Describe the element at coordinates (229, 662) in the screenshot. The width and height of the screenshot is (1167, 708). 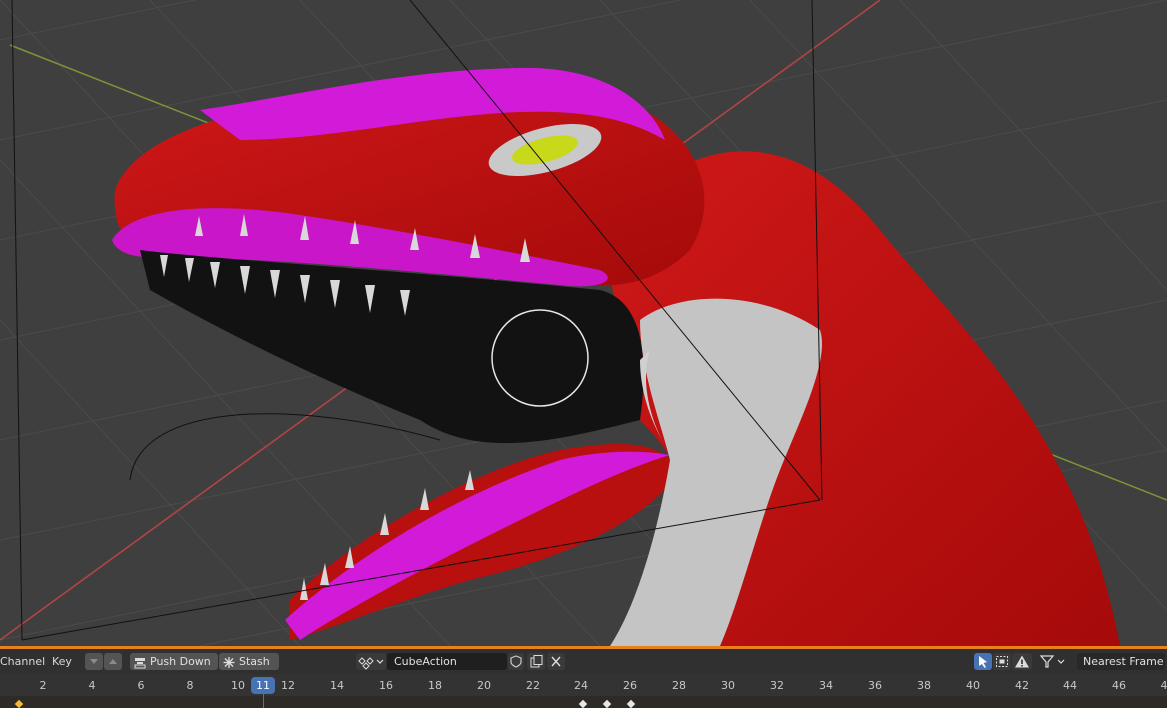
I see `stash-icon` at that location.